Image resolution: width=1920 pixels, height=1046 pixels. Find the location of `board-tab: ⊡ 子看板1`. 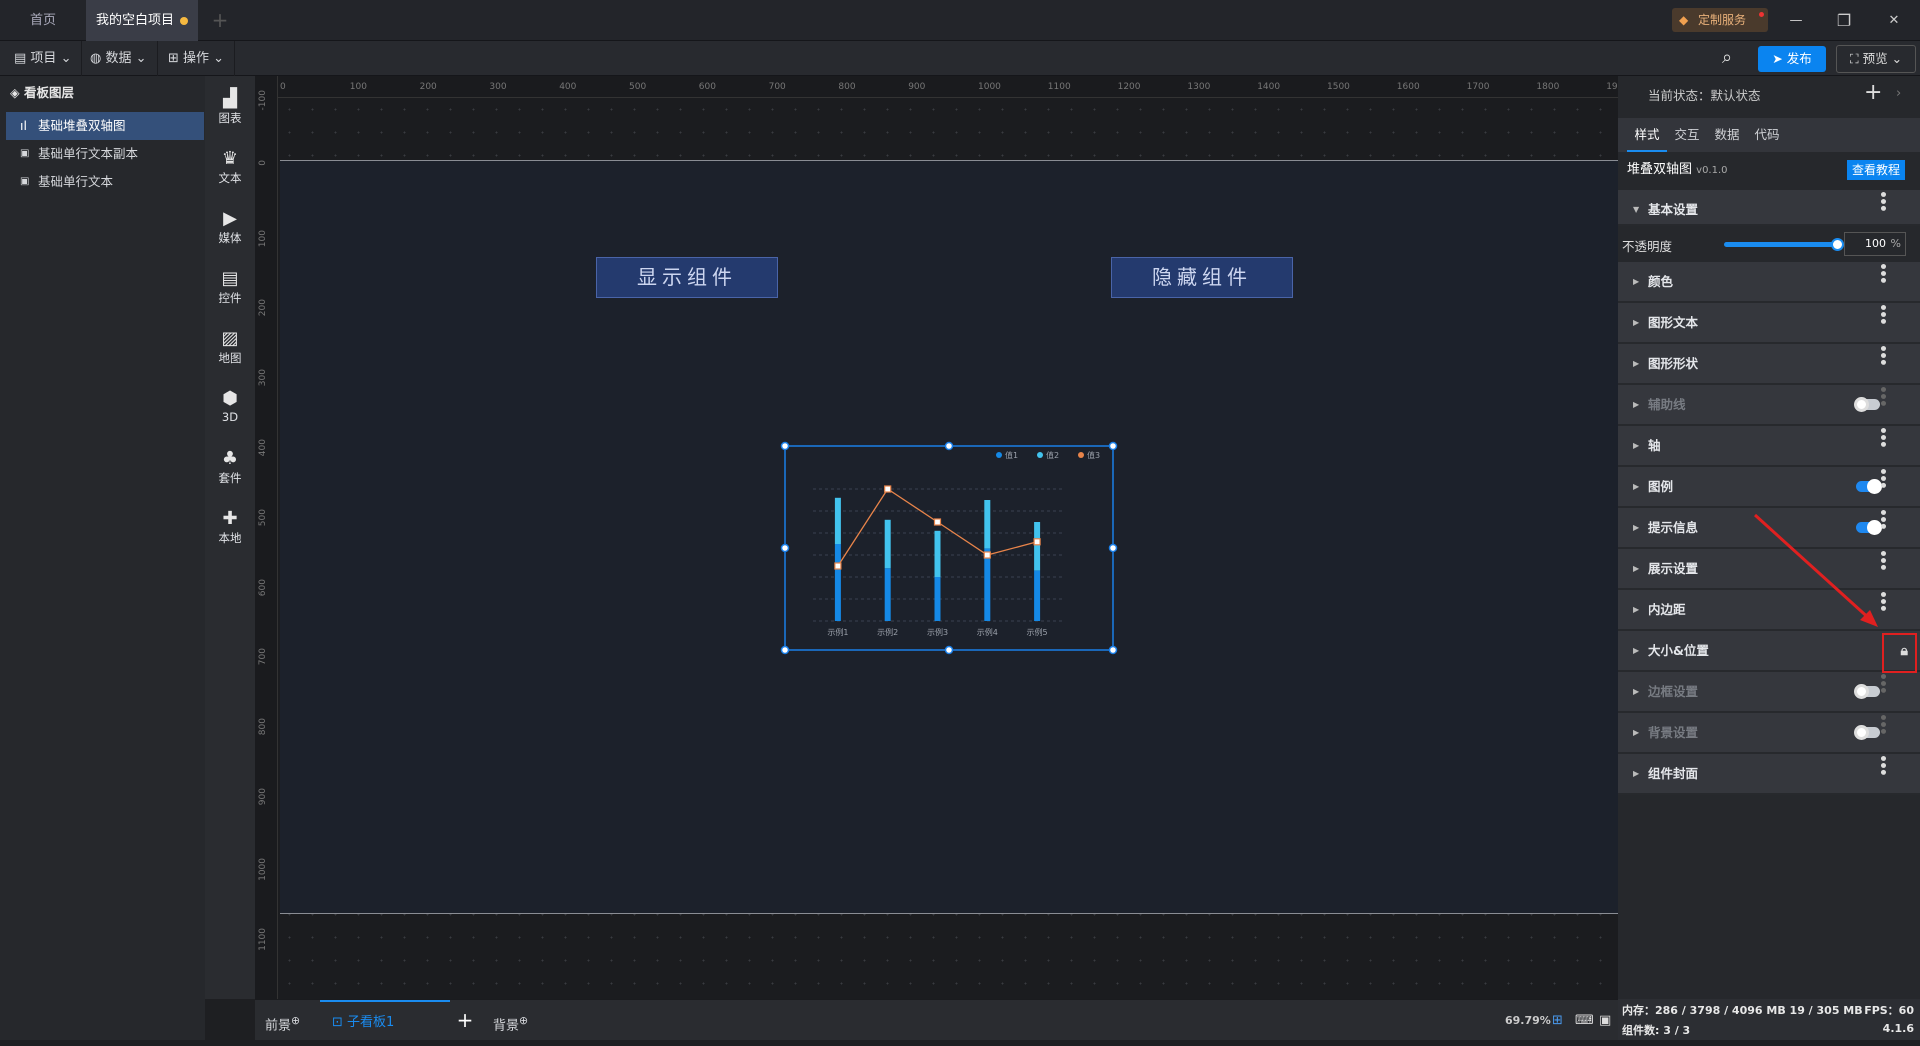

board-tab: ⊡ 子看板1 is located at coordinates (385, 1020).